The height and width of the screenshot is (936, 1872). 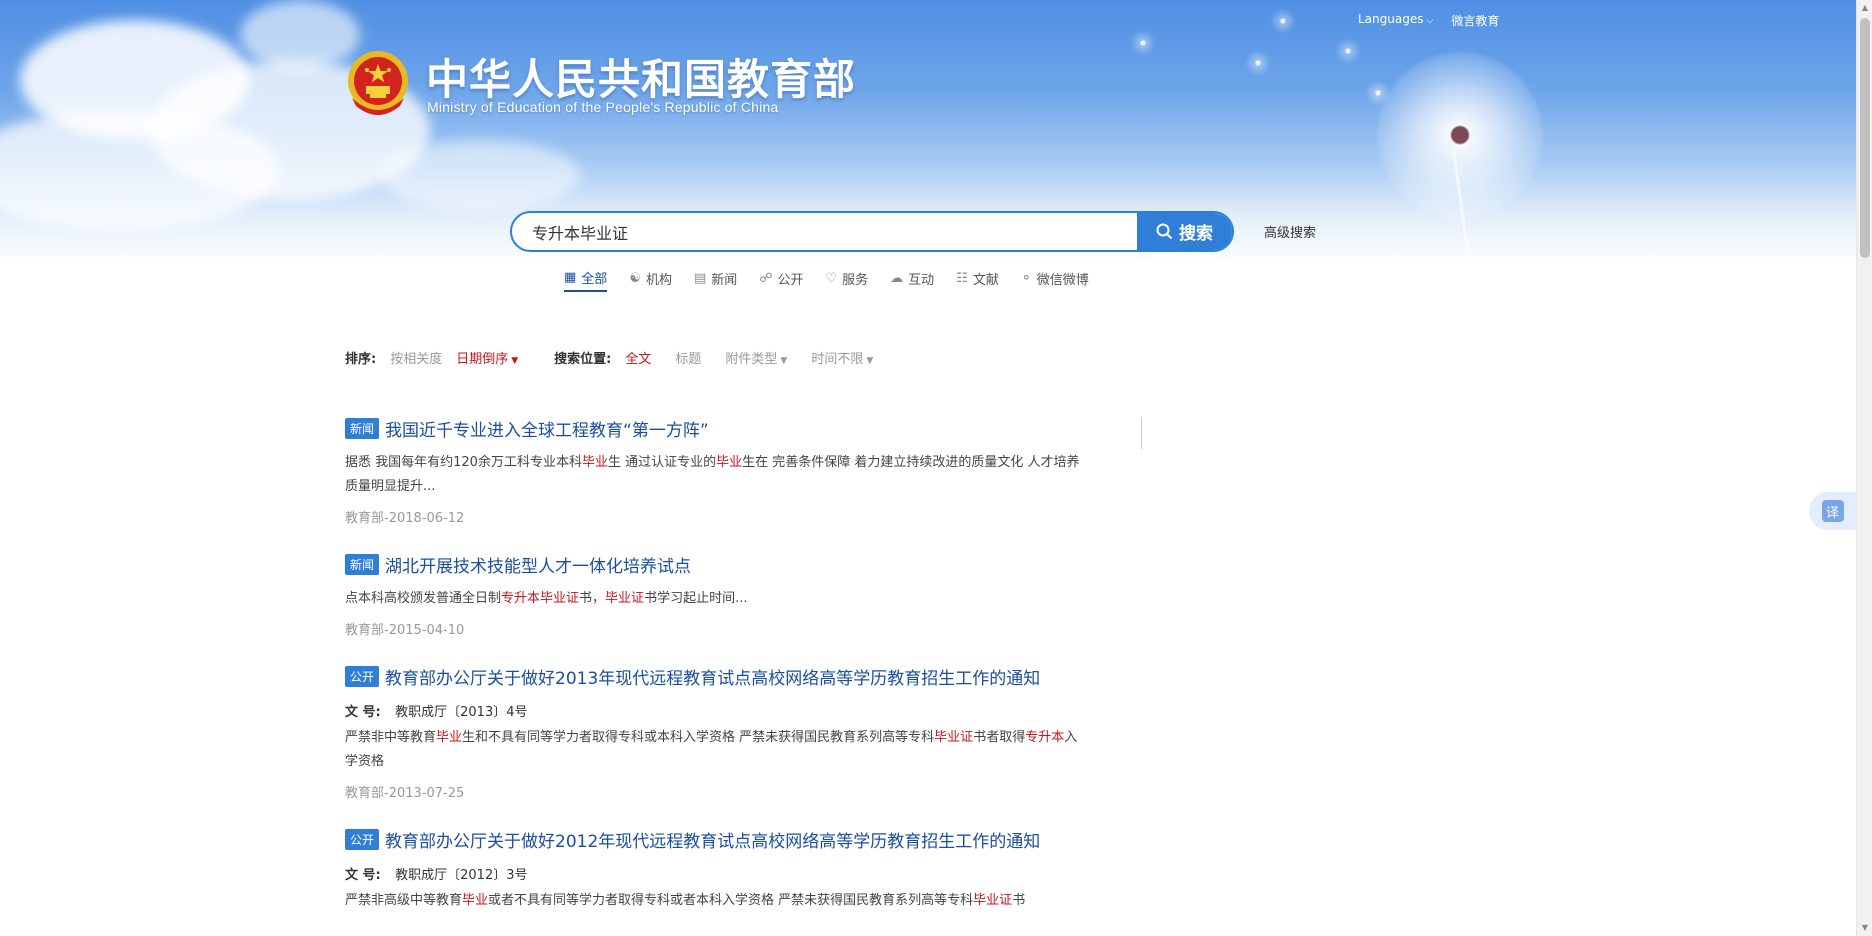 I want to click on news-icon: ▤, so click(x=700, y=278).